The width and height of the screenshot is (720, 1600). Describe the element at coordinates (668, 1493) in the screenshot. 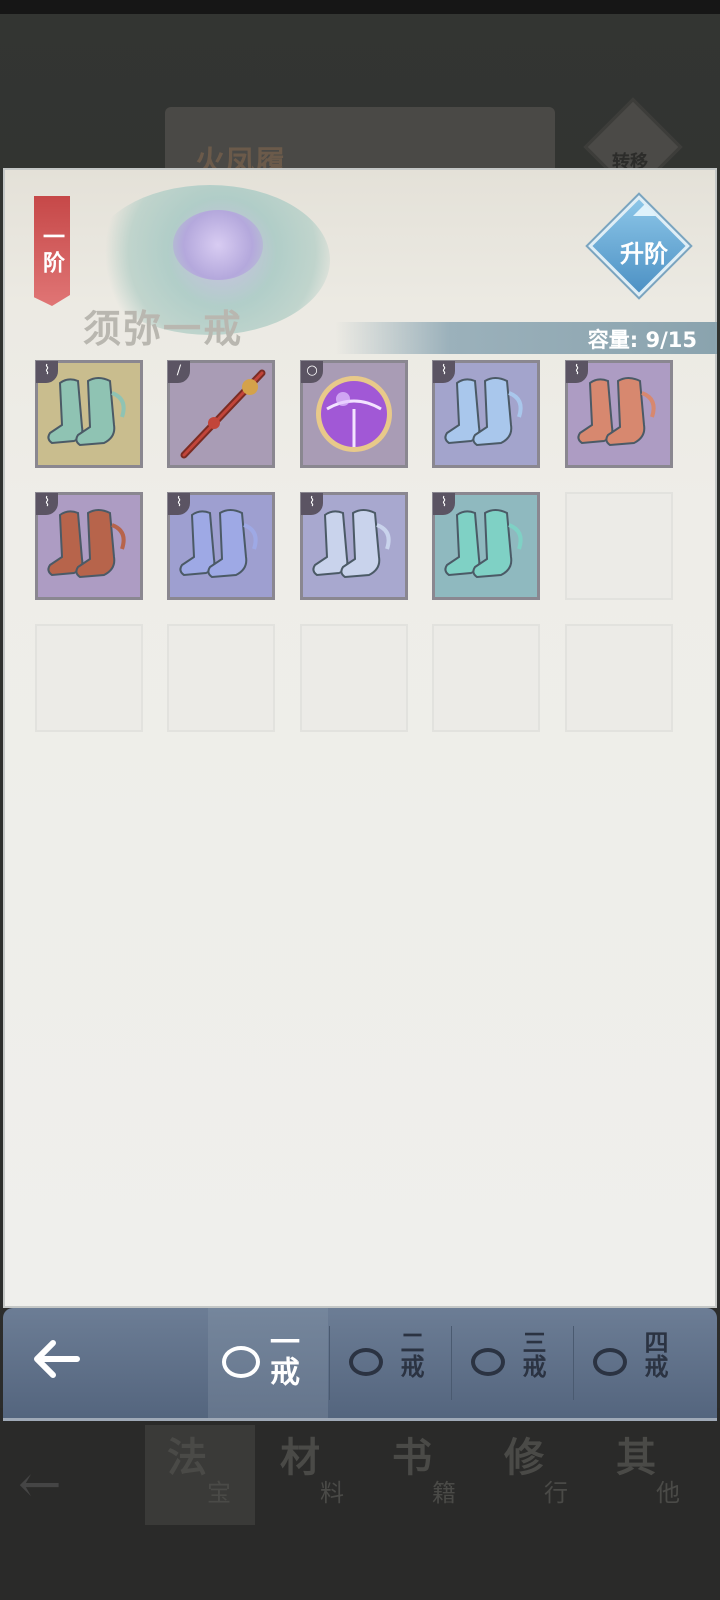

I see `background-tab-small: 他` at that location.